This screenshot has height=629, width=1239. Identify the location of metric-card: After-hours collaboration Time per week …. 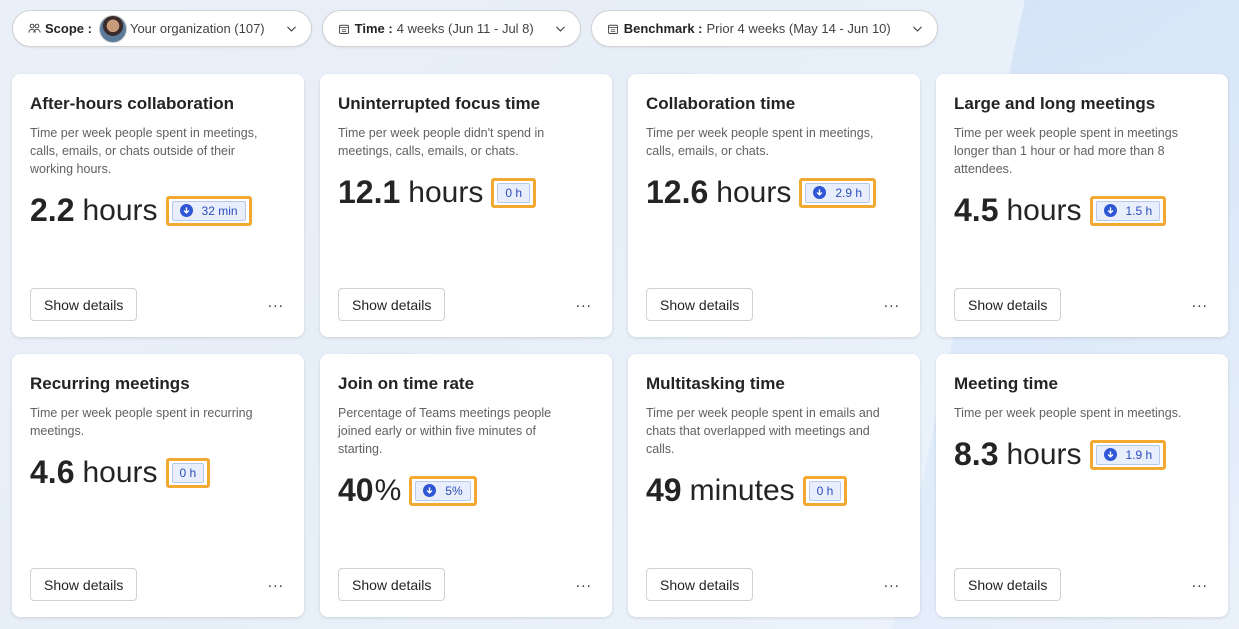
(158, 205).